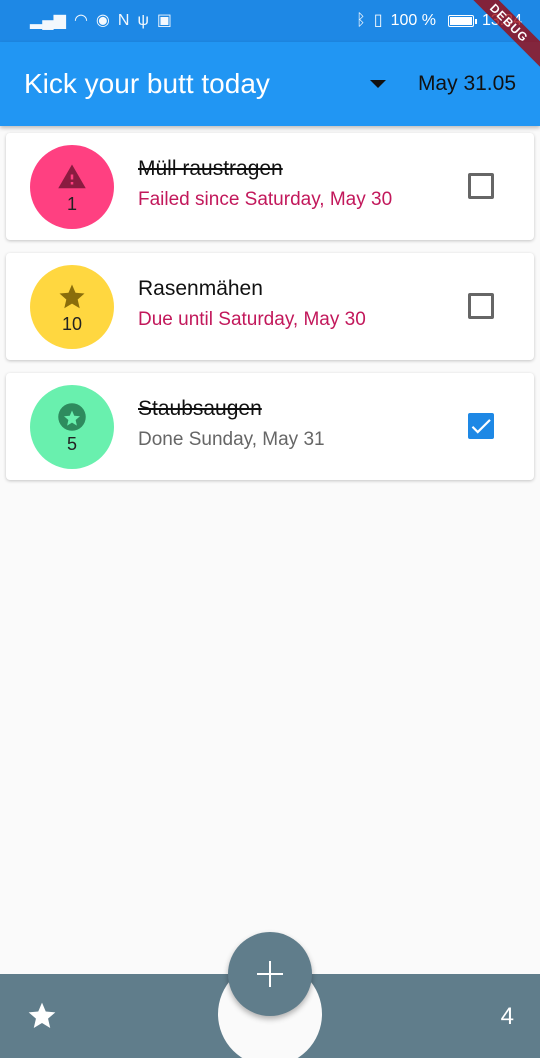  What do you see at coordinates (143, 20) in the screenshot?
I see `usb-icon: ψ` at bounding box center [143, 20].